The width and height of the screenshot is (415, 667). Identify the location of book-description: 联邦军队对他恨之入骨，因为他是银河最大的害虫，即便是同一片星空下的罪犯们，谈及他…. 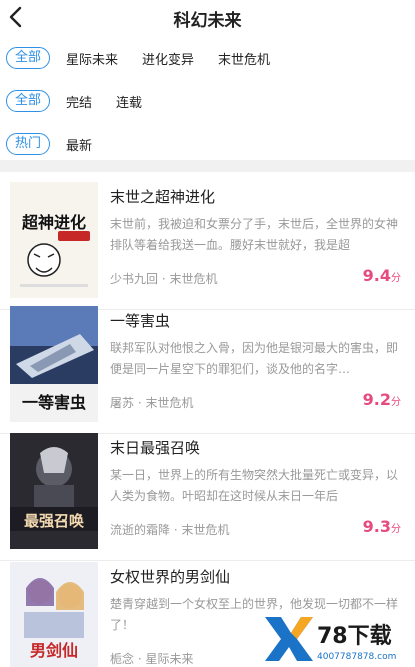
(254, 358).